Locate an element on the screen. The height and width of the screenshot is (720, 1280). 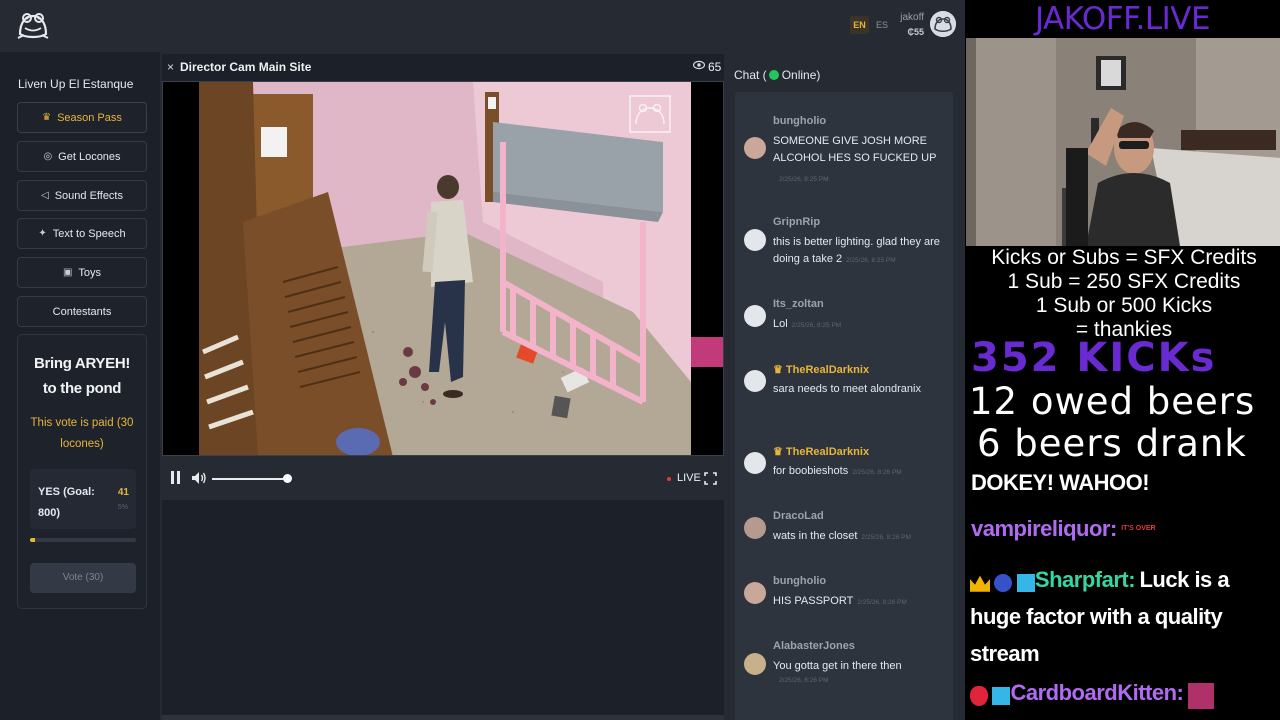
online-status-icon is located at coordinates (773, 75).